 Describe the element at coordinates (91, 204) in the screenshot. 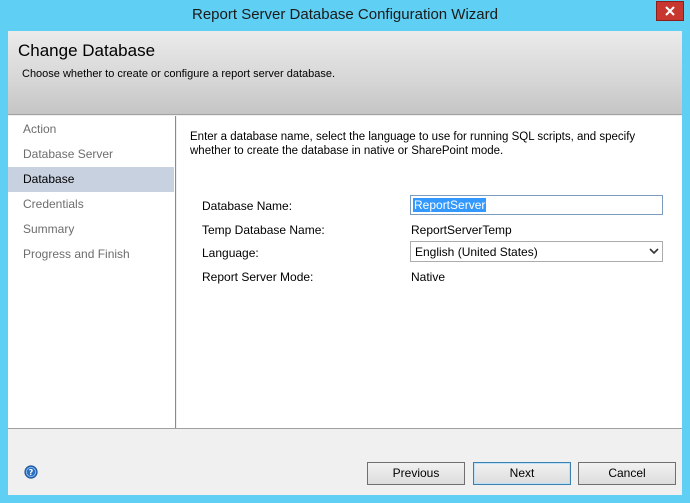

I see `nav-item-credentials: Credentials` at that location.